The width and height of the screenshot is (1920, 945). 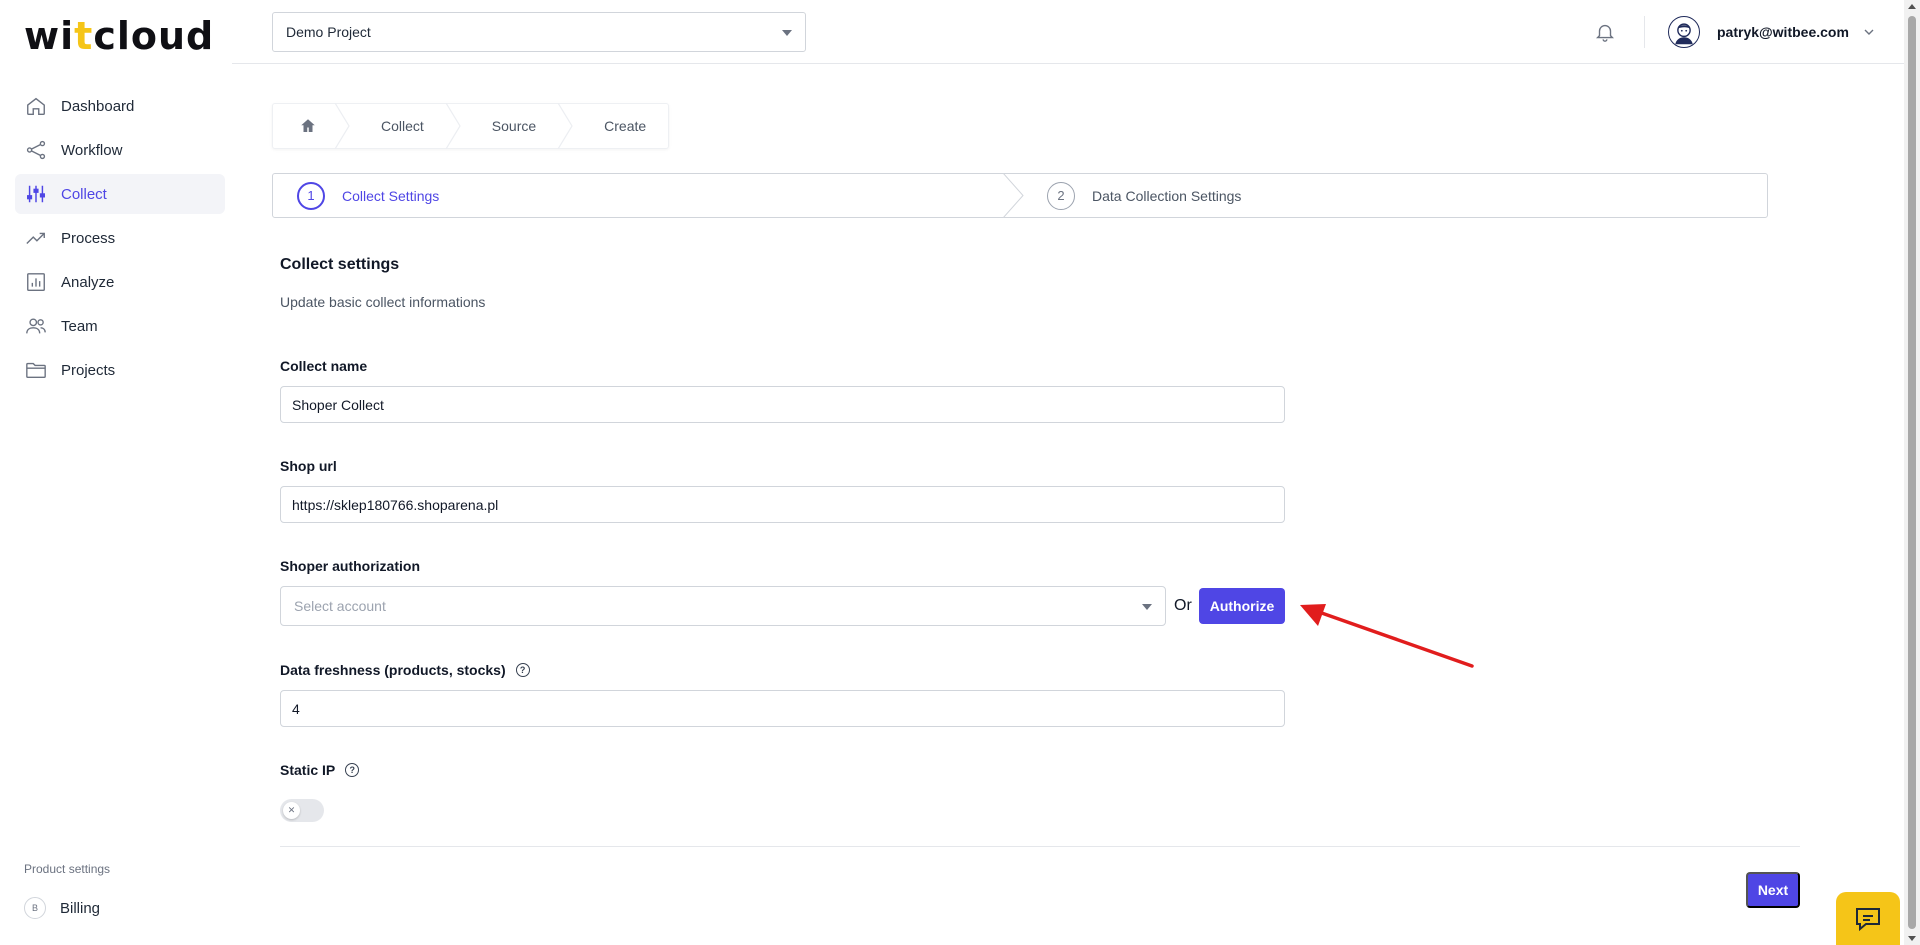 I want to click on breadcrumb: Collect Source Create, so click(x=471, y=126).